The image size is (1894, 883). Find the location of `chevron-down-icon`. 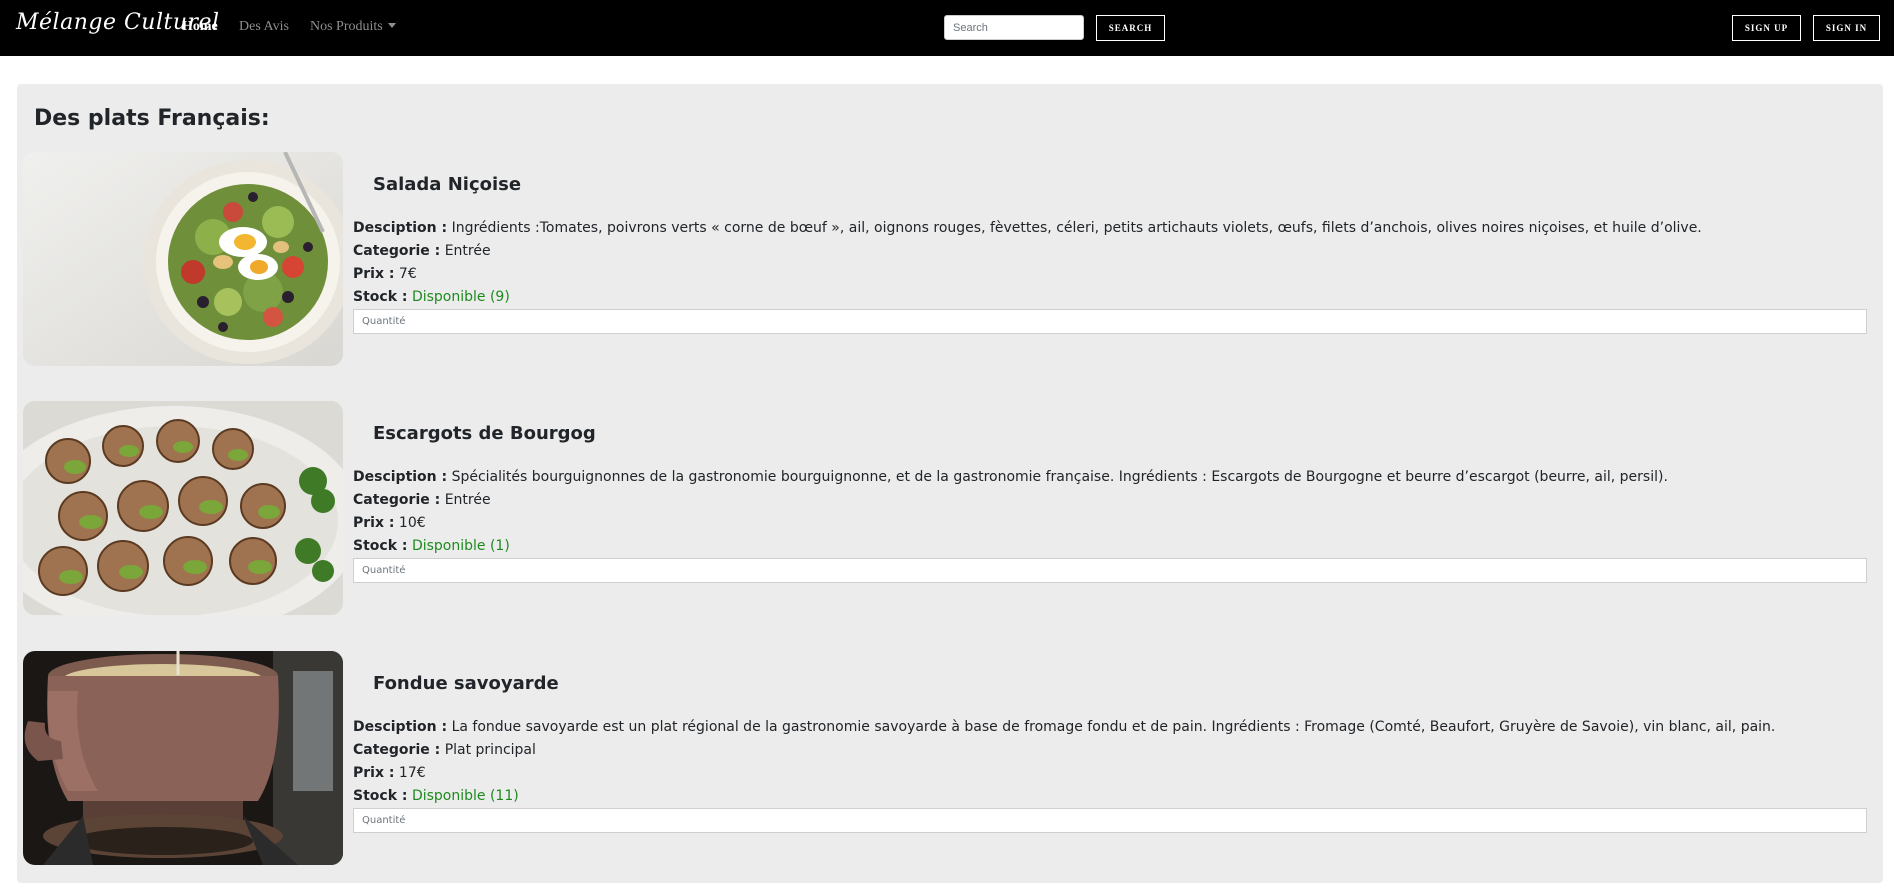

chevron-down-icon is located at coordinates (391, 25).